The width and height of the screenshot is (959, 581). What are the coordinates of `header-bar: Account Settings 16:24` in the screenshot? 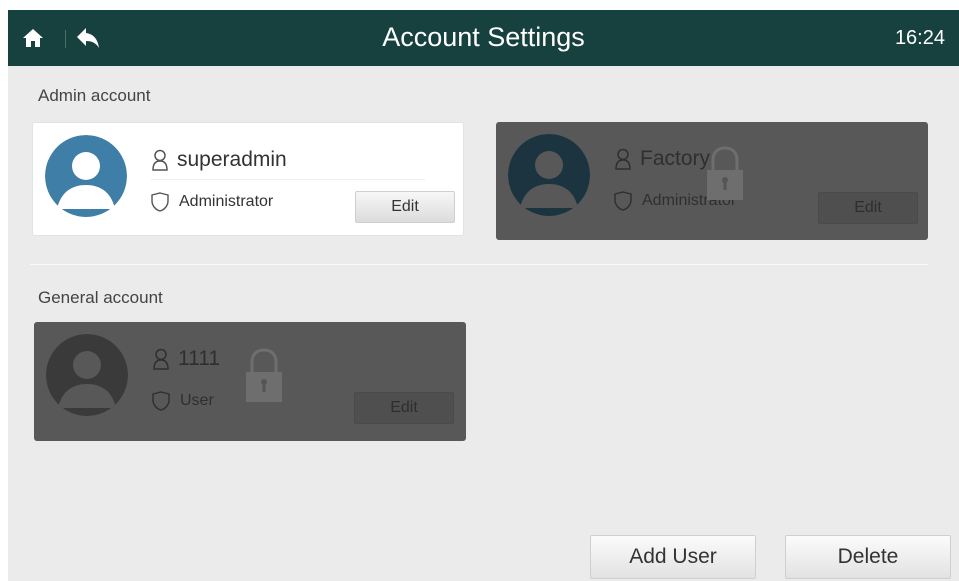 It's located at (483, 38).